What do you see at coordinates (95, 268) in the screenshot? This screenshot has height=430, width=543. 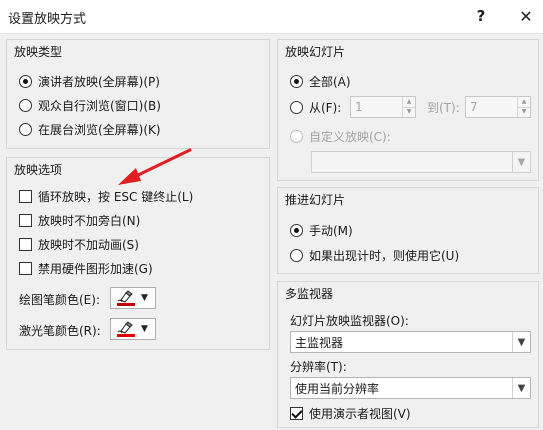 I see `disable-hw-accel-label: 禁用硬件图形加速(G)` at bounding box center [95, 268].